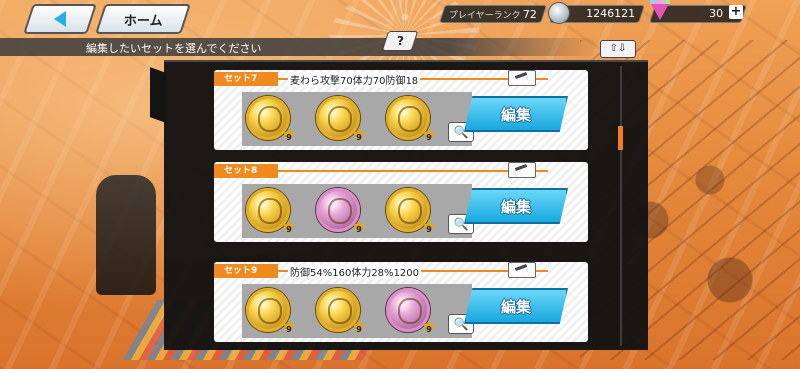 The height and width of the screenshot is (369, 800). I want to click on player-rank-value: 72, so click(530, 14).